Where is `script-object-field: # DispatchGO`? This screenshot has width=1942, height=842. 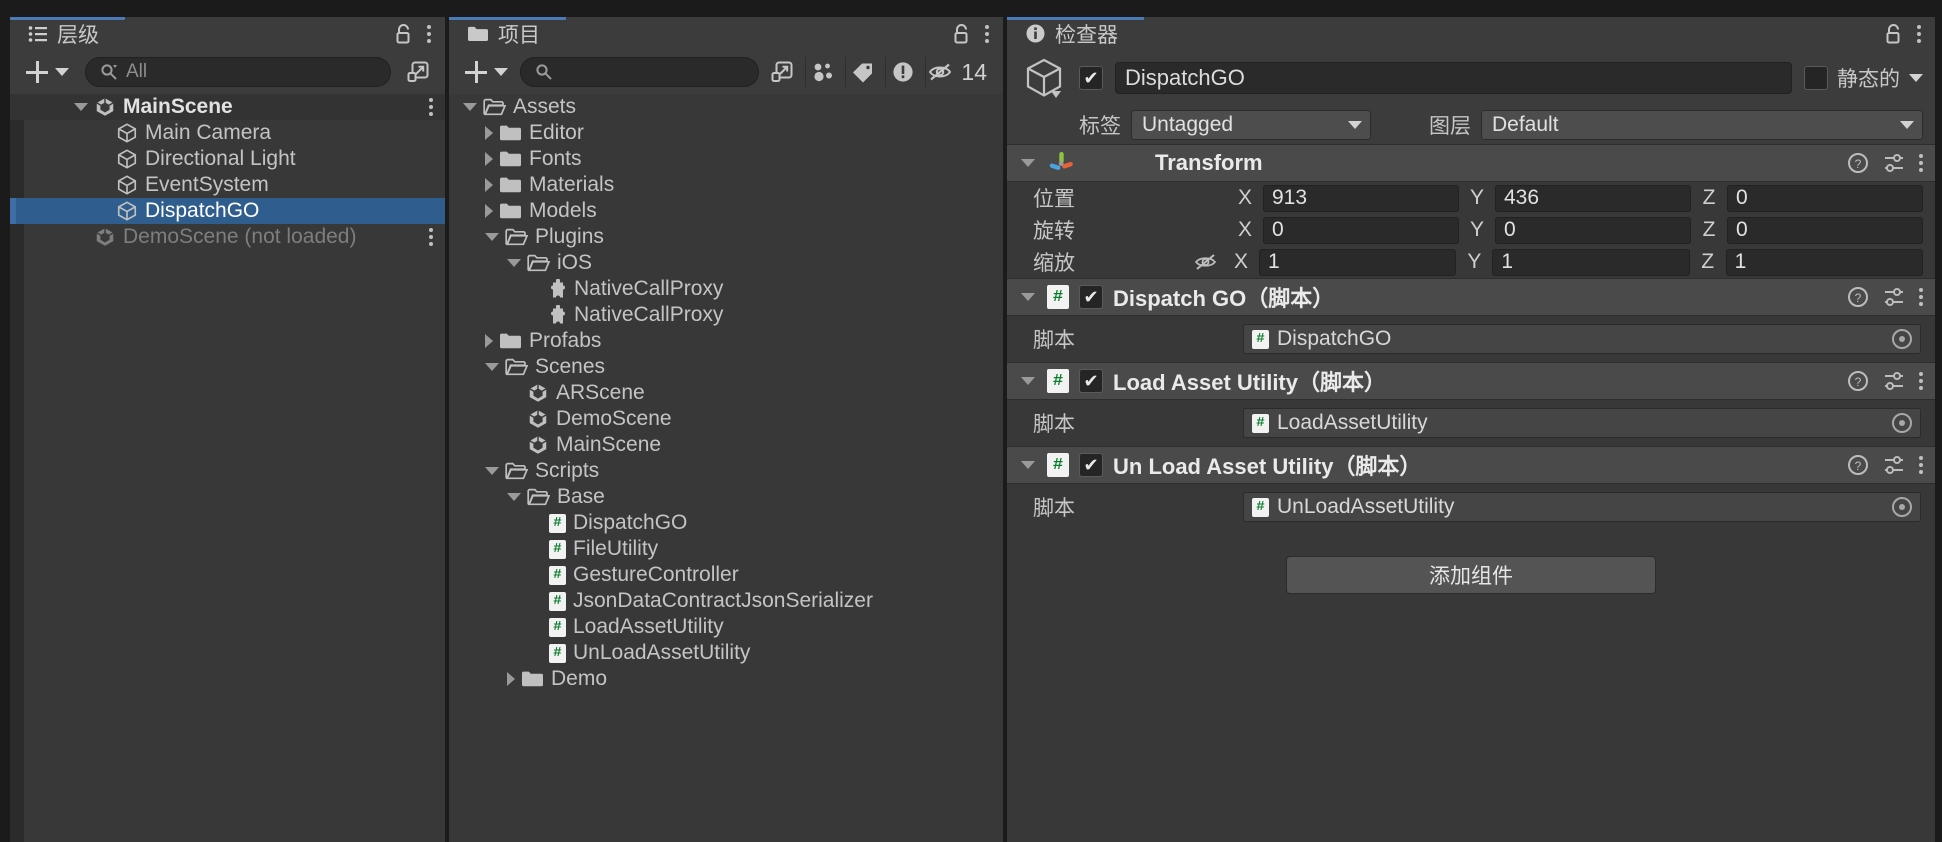
script-object-field: # DispatchGO is located at coordinates (1582, 339).